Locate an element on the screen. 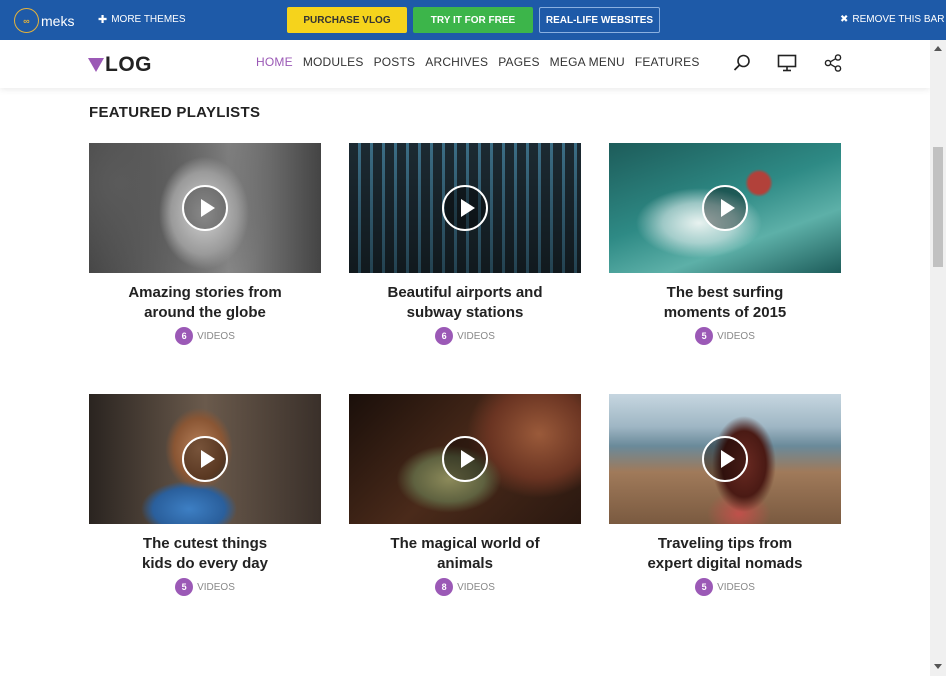 The height and width of the screenshot is (676, 946). nav-features: FEATURES is located at coordinates (667, 62).